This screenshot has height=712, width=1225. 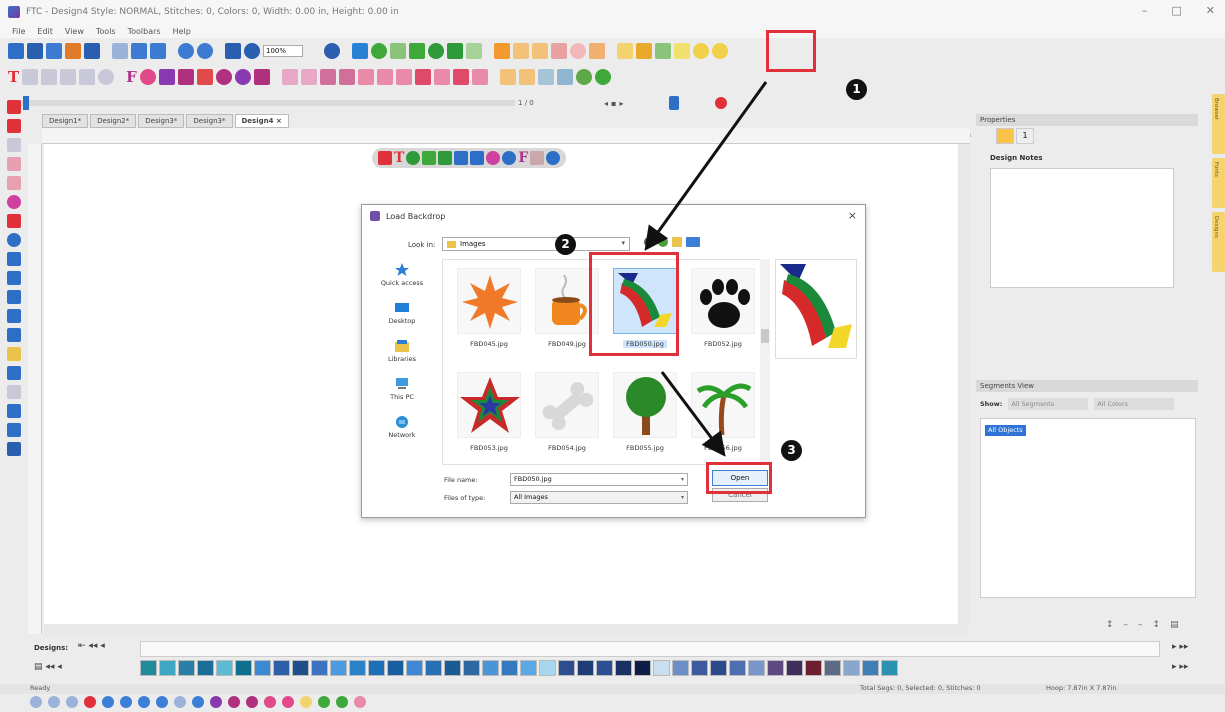 I want to click on arrow-step1-to-file, so click(x=706, y=166).